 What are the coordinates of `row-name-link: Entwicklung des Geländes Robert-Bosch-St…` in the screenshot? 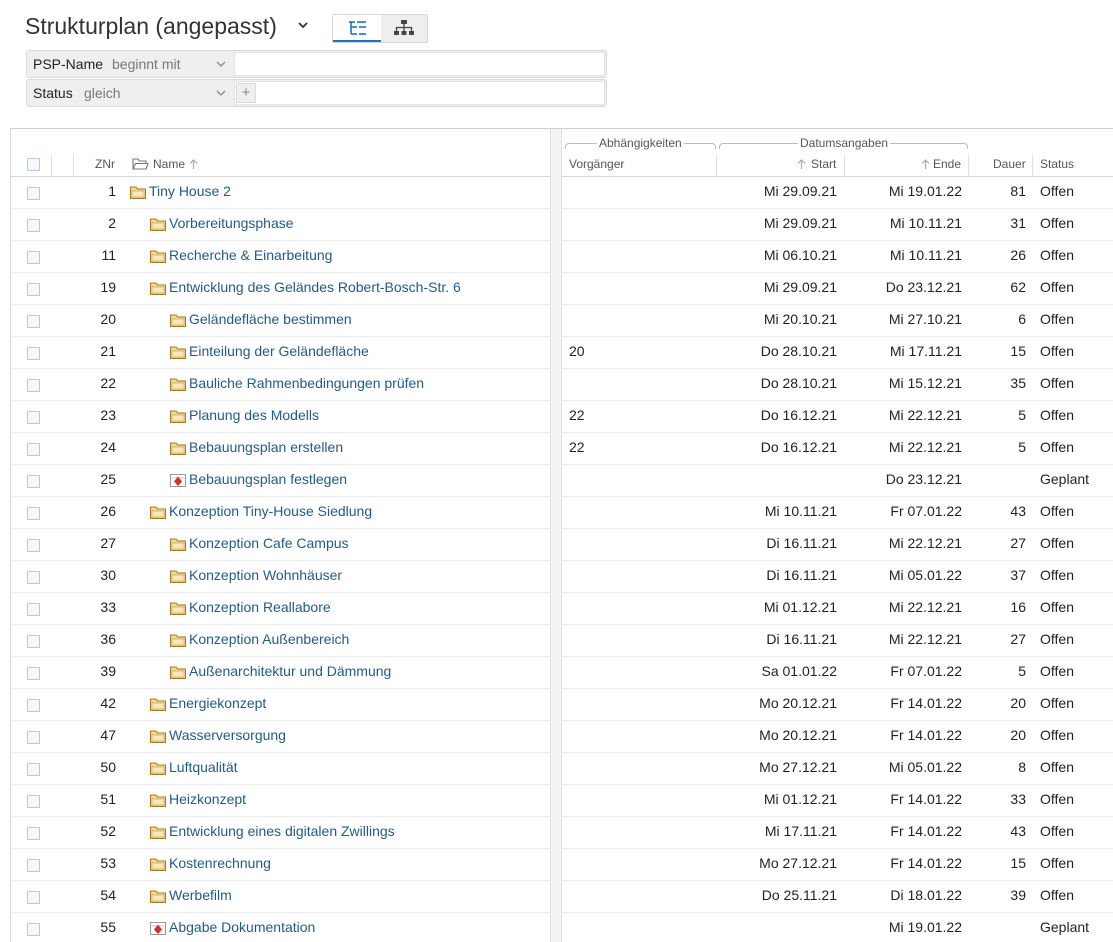 It's located at (315, 287).